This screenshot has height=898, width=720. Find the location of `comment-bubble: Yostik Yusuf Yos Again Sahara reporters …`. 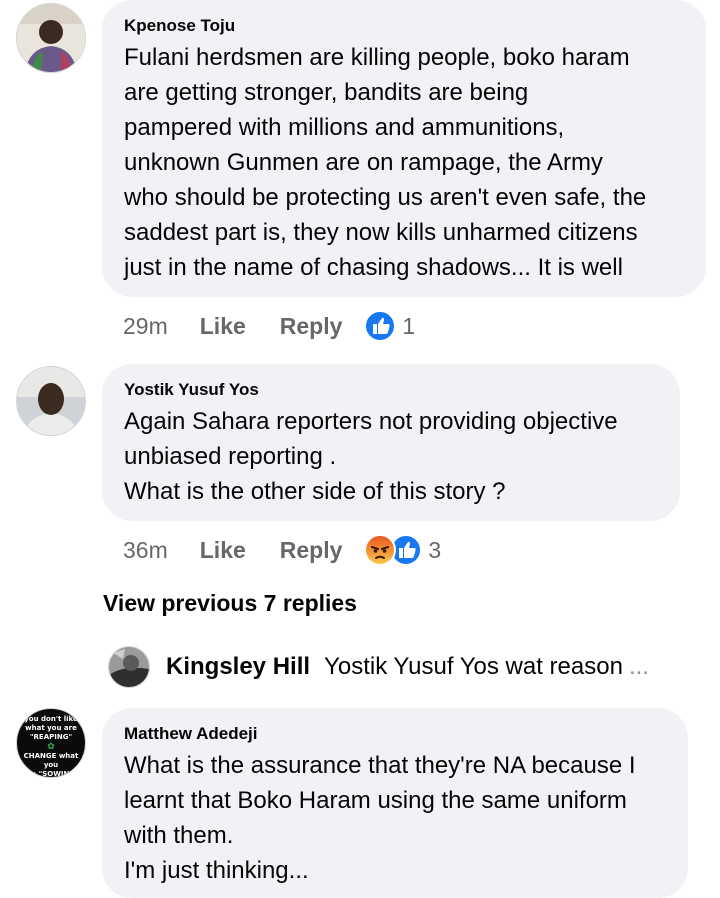

comment-bubble: Yostik Yusuf Yos Again Sahara reporters … is located at coordinates (391, 442).